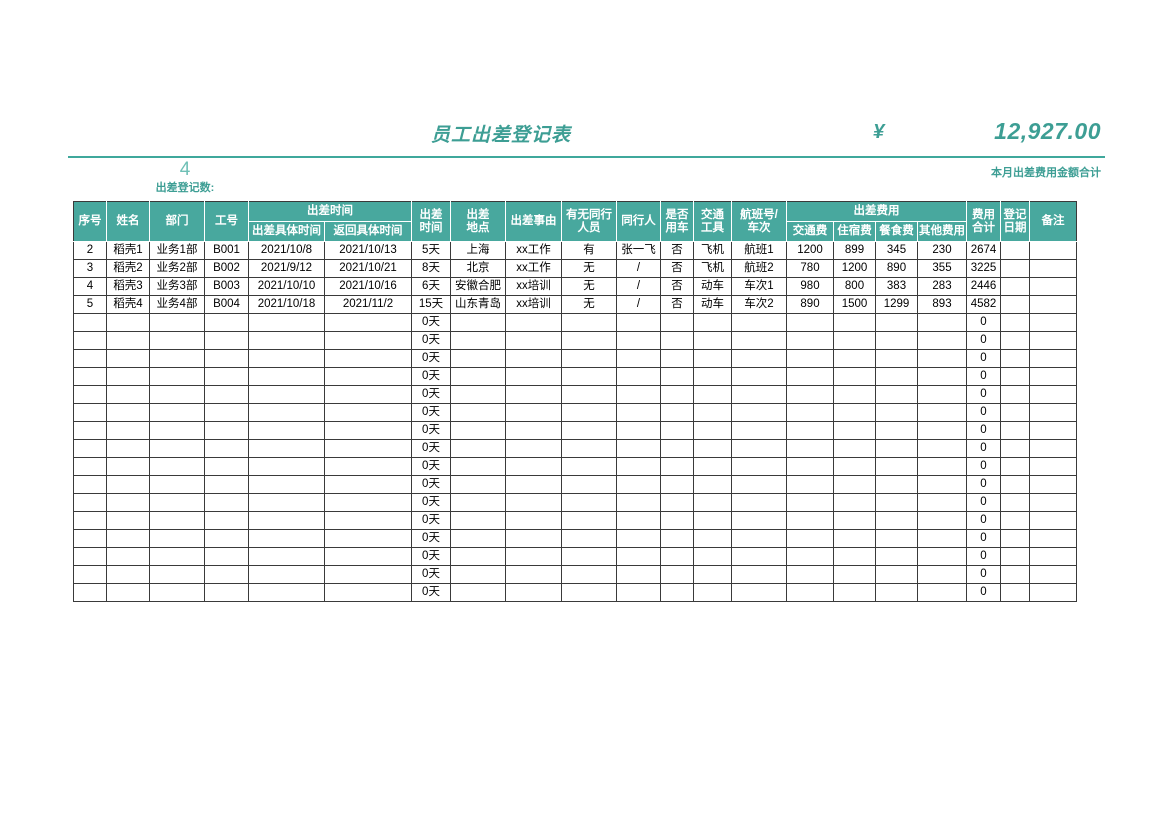 Image resolution: width=1170 pixels, height=827 pixels. What do you see at coordinates (638, 250) in the screenshot?
I see `cell-companion: 张一飞` at bounding box center [638, 250].